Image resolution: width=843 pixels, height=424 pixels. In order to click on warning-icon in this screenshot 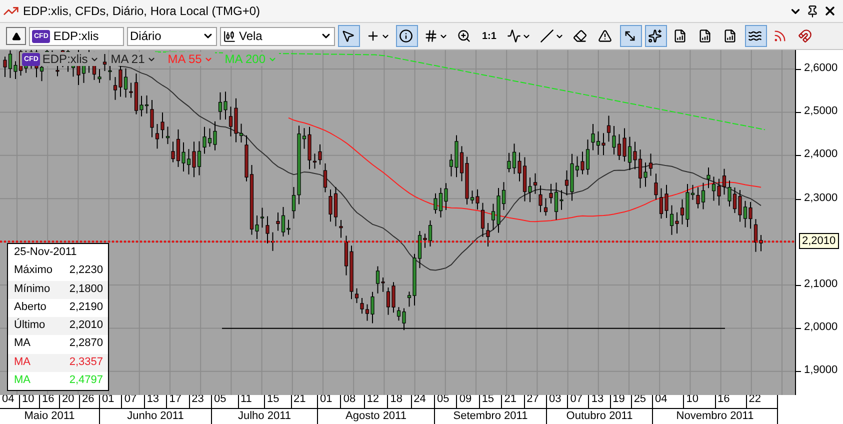, I will do `click(605, 36)`.